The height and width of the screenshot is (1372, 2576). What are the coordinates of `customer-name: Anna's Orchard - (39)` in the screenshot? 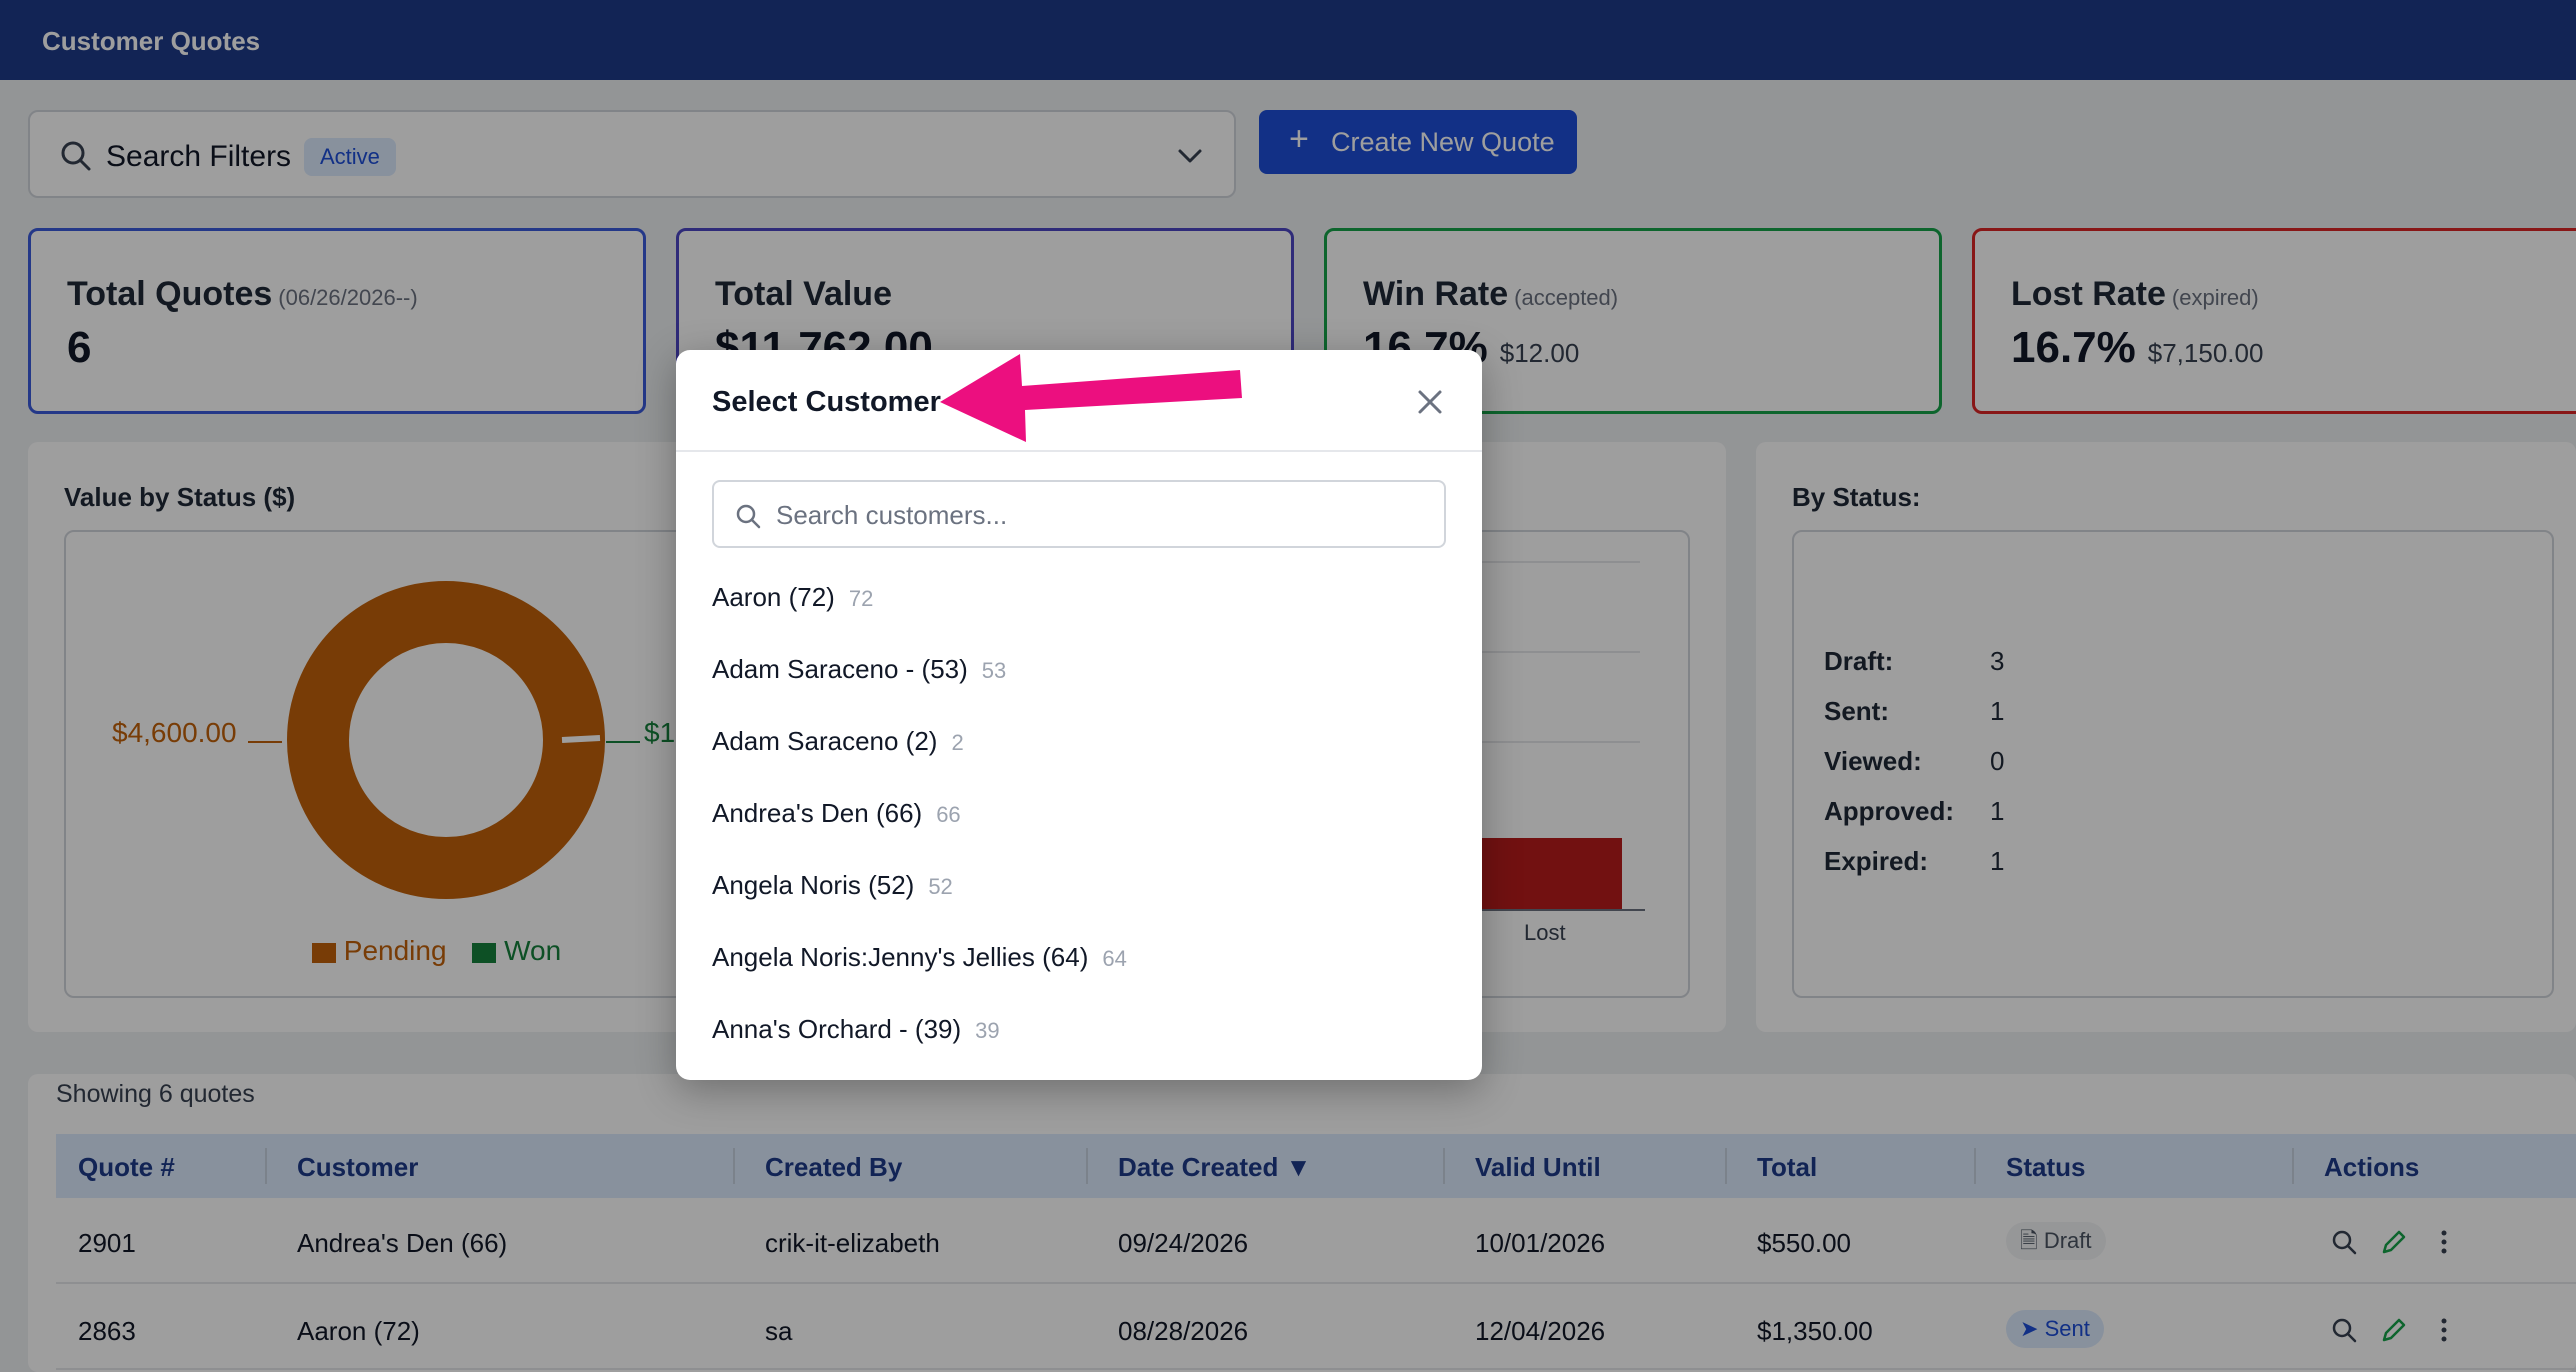 It's located at (837, 1029).